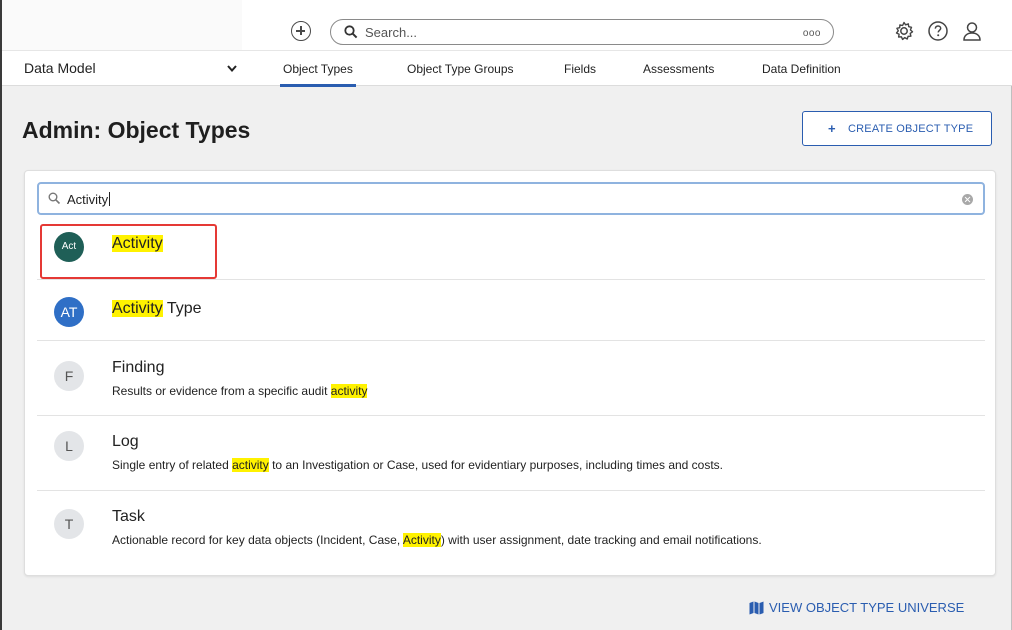  What do you see at coordinates (511, 198) in the screenshot?
I see `object-type-filter-input: Activity` at bounding box center [511, 198].